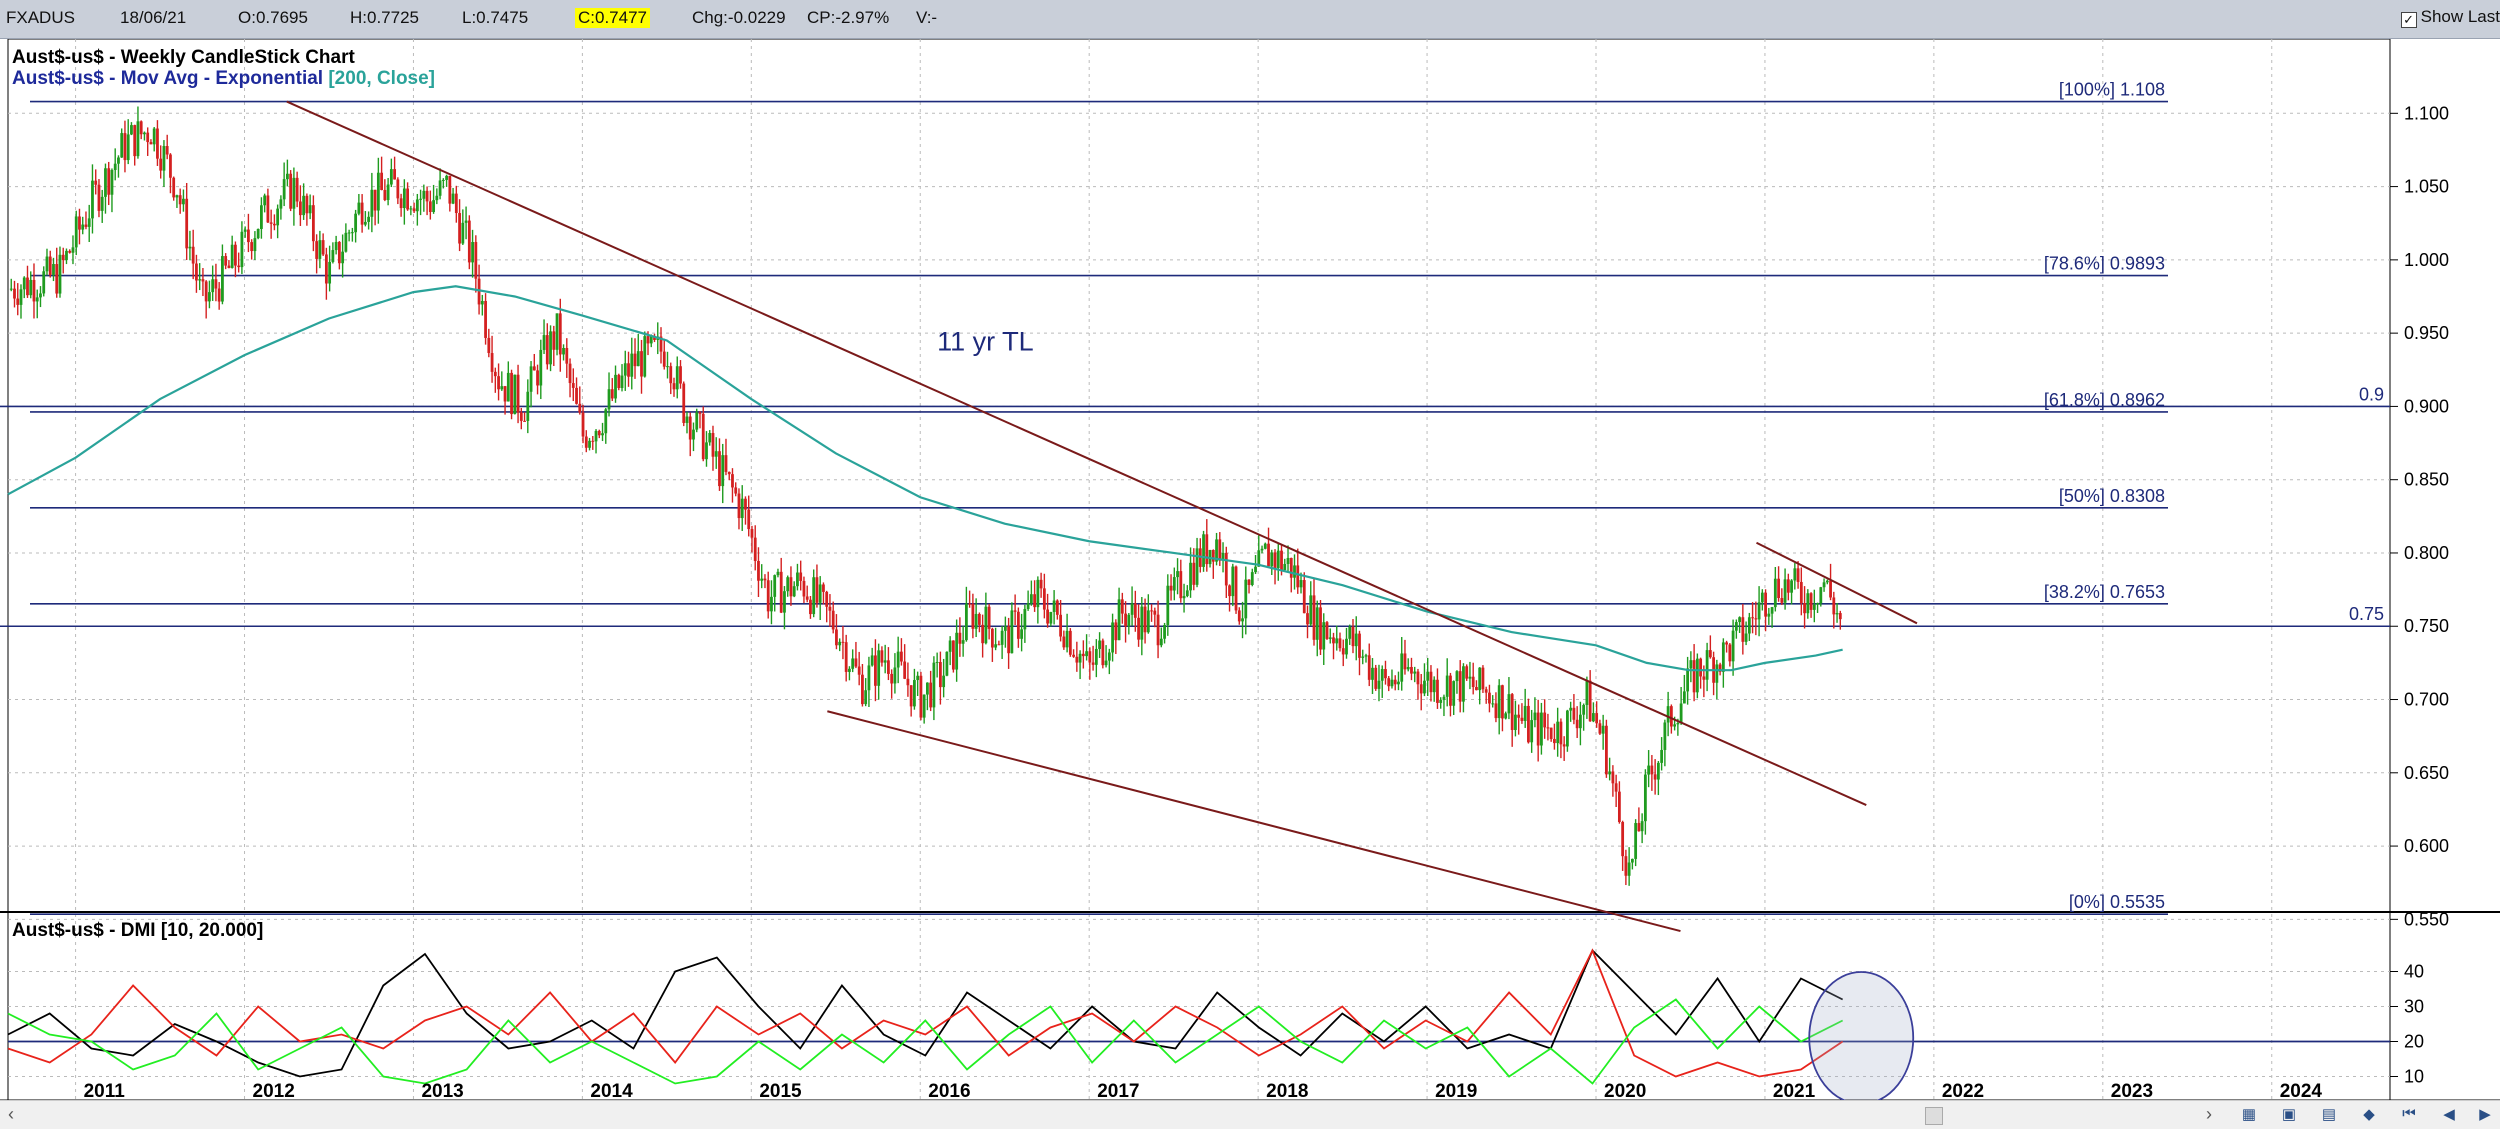 This screenshot has height=1129, width=2500. Describe the element at coordinates (11, 1114) in the screenshot. I see `scroll-left-icon: ‹` at that location.